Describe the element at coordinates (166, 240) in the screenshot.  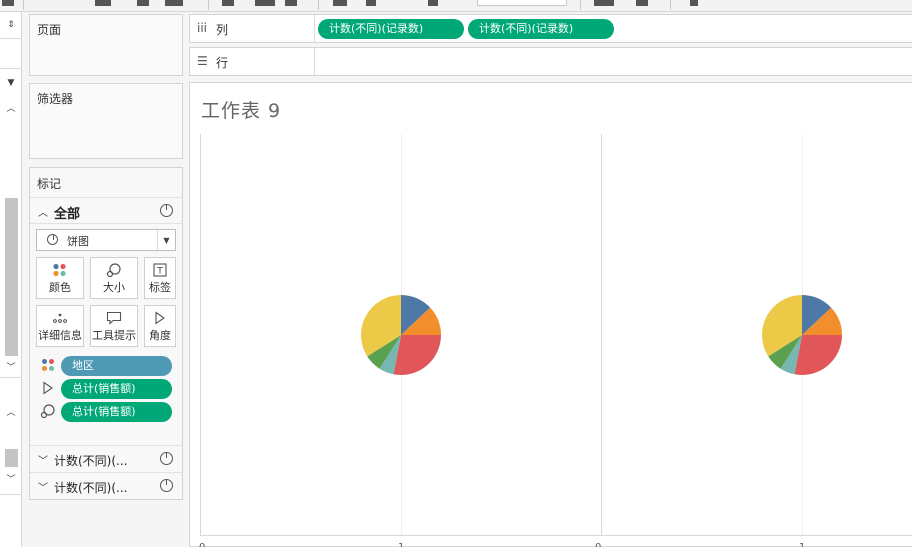
I see `dropdown-arrow-icon: ▼` at that location.